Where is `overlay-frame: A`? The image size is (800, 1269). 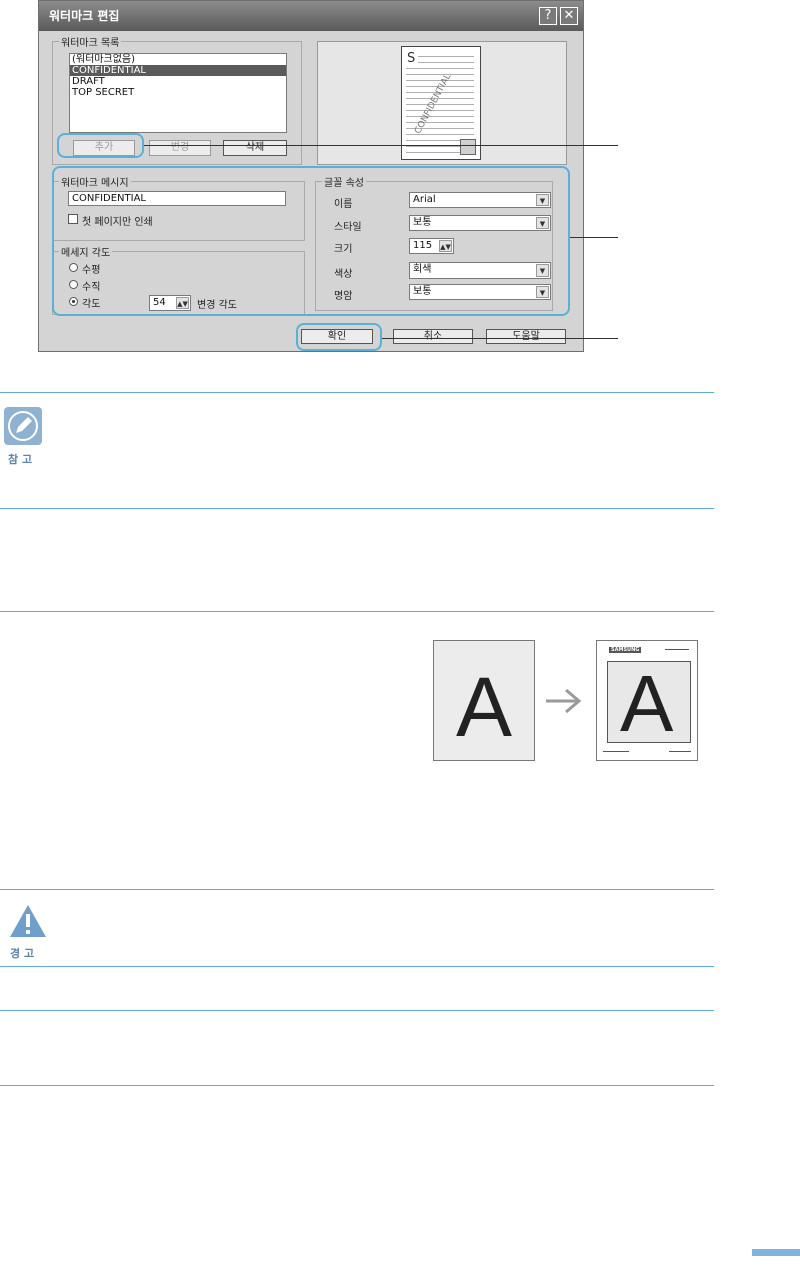 overlay-frame: A is located at coordinates (649, 703).